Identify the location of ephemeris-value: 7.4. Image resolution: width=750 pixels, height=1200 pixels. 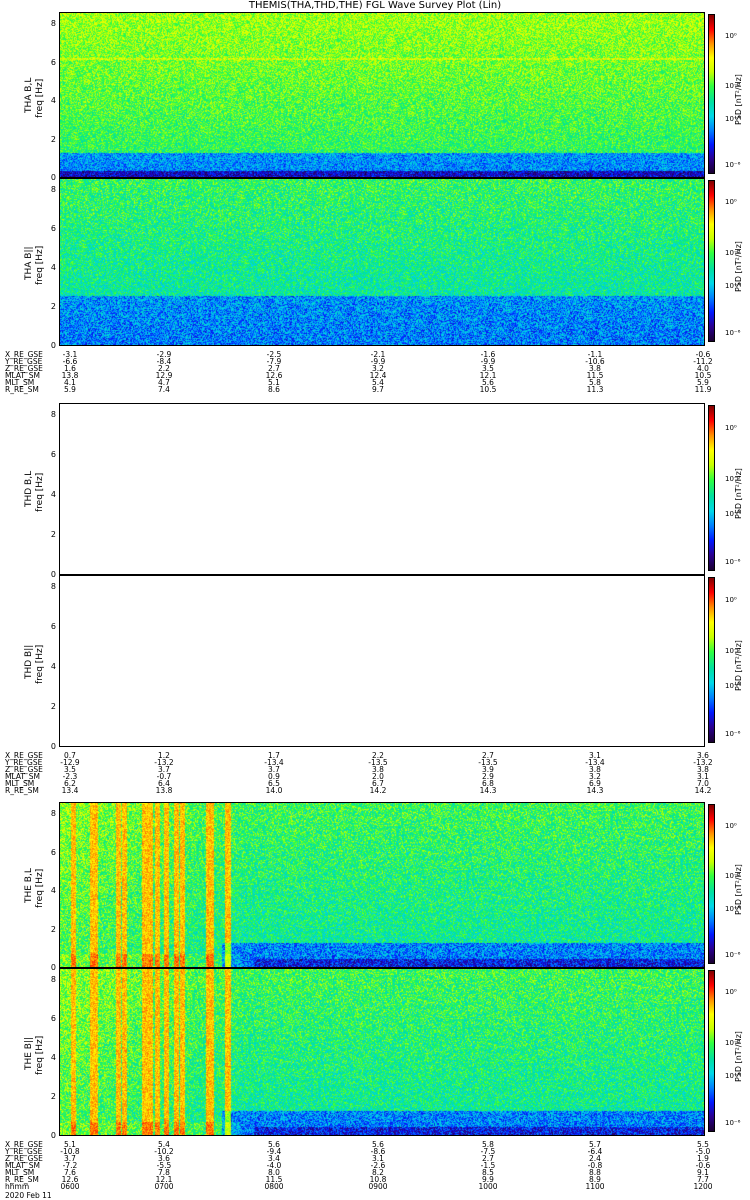
(164, 389).